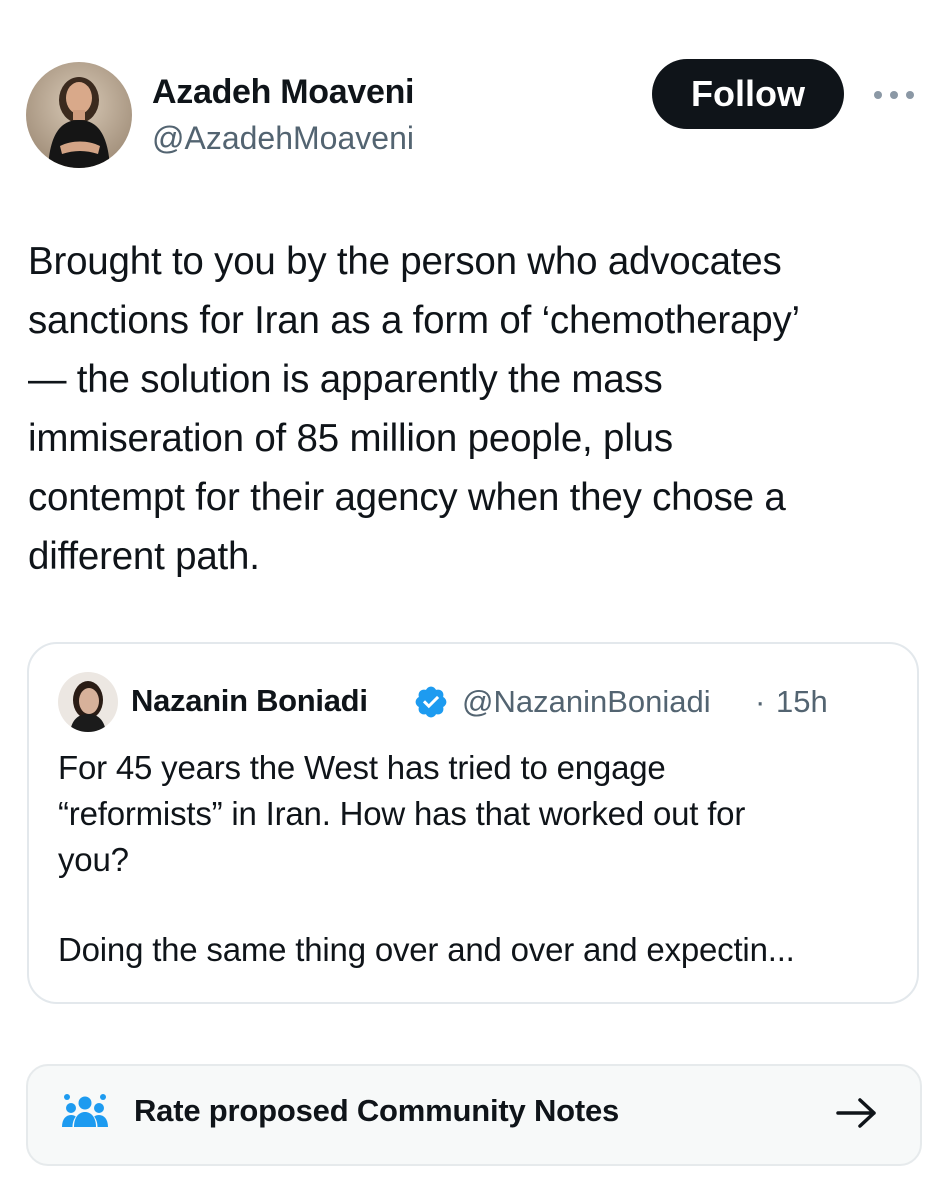  What do you see at coordinates (894, 95) in the screenshot?
I see `more-horizontal-icon` at bounding box center [894, 95].